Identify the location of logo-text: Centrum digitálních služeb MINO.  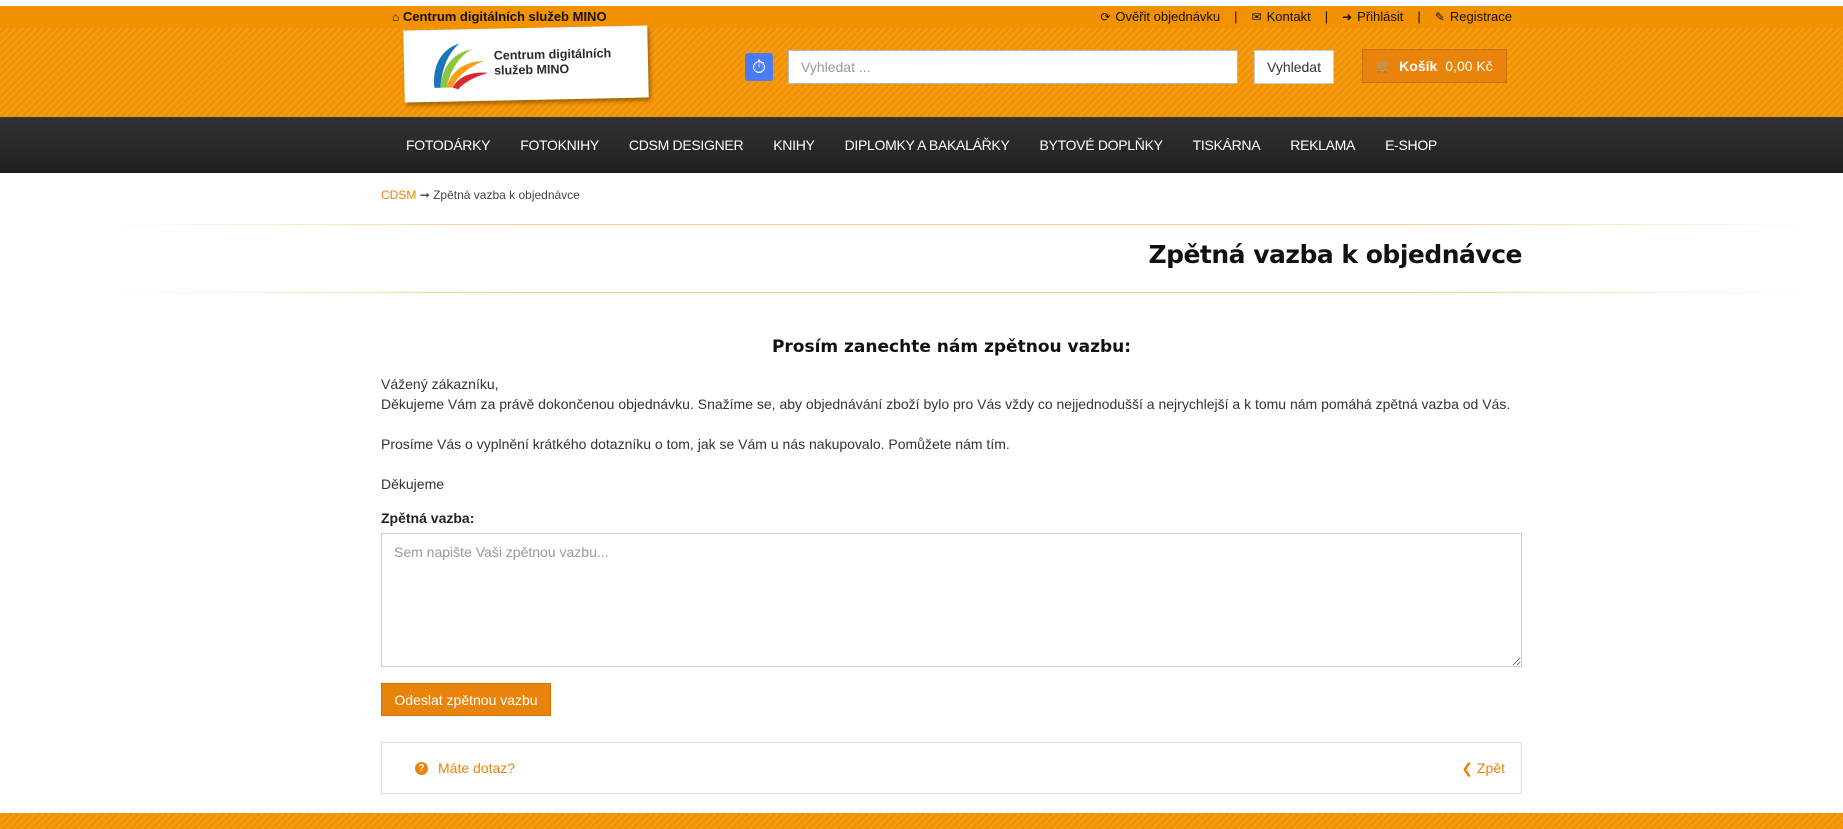
(553, 62).